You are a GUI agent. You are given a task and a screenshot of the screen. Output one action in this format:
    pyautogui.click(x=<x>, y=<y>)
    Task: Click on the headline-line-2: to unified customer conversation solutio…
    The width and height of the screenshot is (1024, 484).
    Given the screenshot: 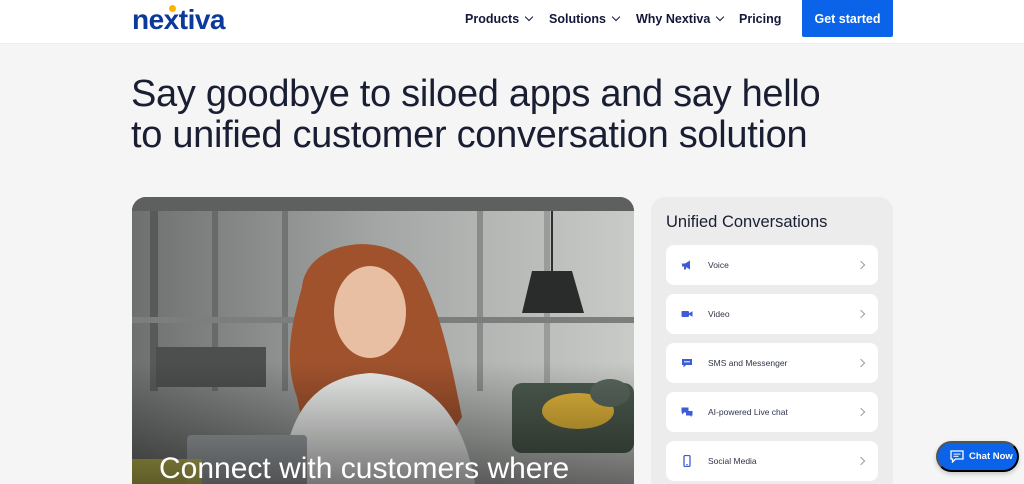 What is the action you would take?
    pyautogui.click(x=469, y=135)
    